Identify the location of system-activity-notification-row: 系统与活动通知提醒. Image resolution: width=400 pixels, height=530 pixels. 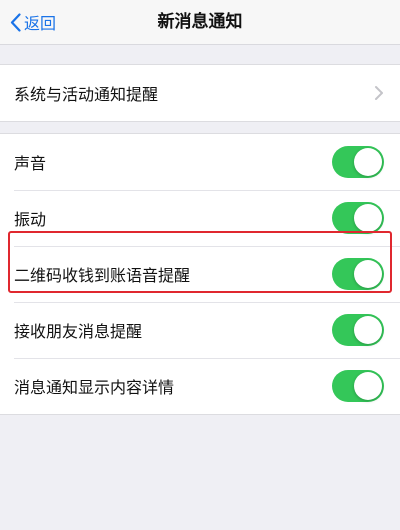
(200, 93).